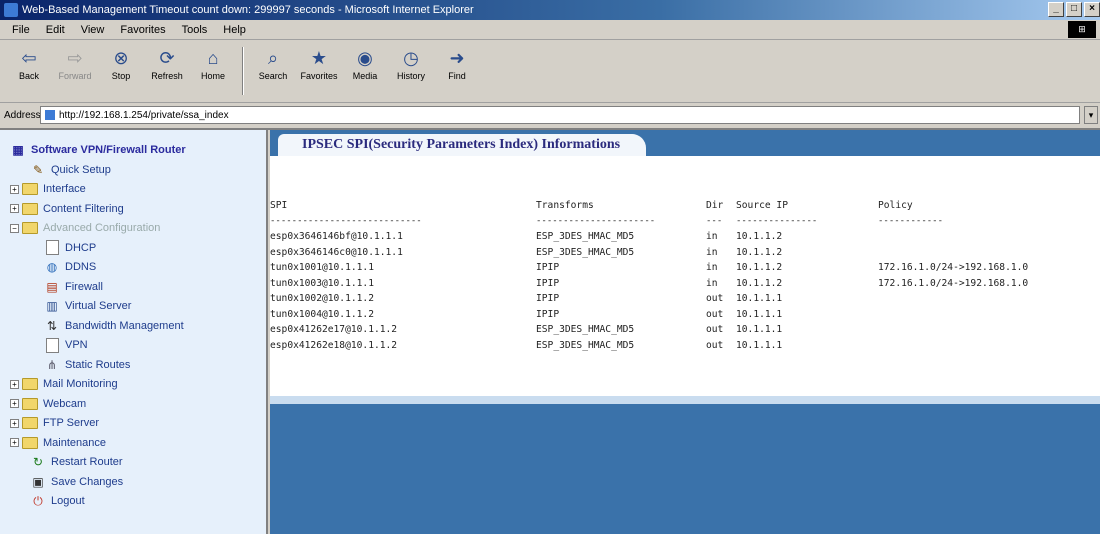  Describe the element at coordinates (1082, 29) in the screenshot. I see `windows-logo-icon: ⊞` at that location.